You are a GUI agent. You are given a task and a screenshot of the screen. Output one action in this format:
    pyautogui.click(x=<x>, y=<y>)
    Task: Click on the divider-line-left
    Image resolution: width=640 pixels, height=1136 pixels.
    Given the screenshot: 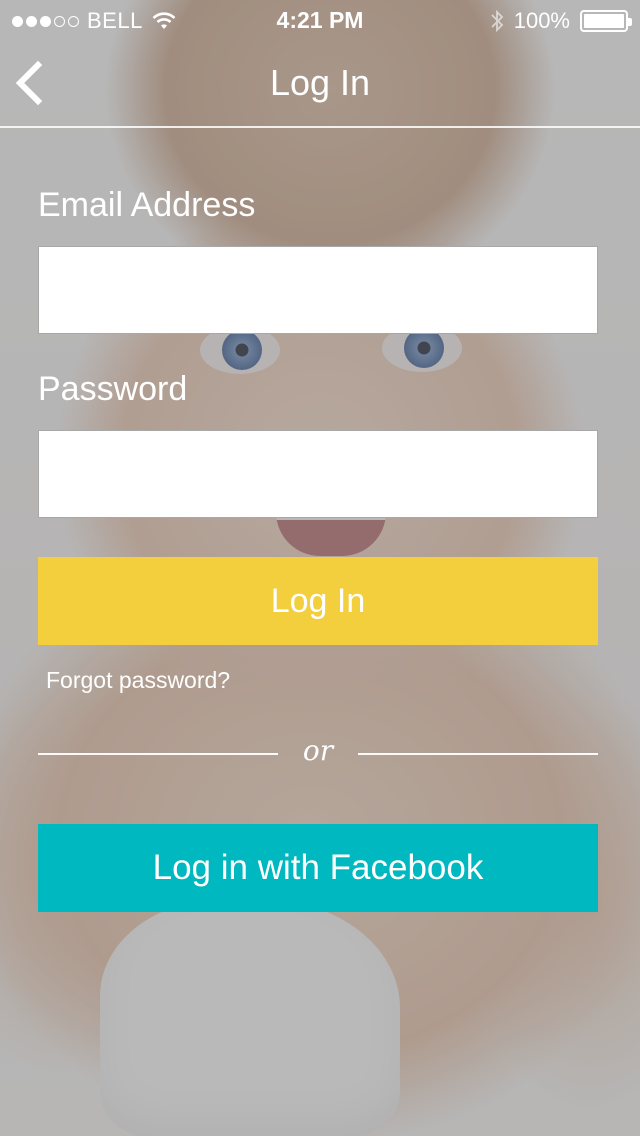 What is the action you would take?
    pyautogui.click(x=158, y=754)
    